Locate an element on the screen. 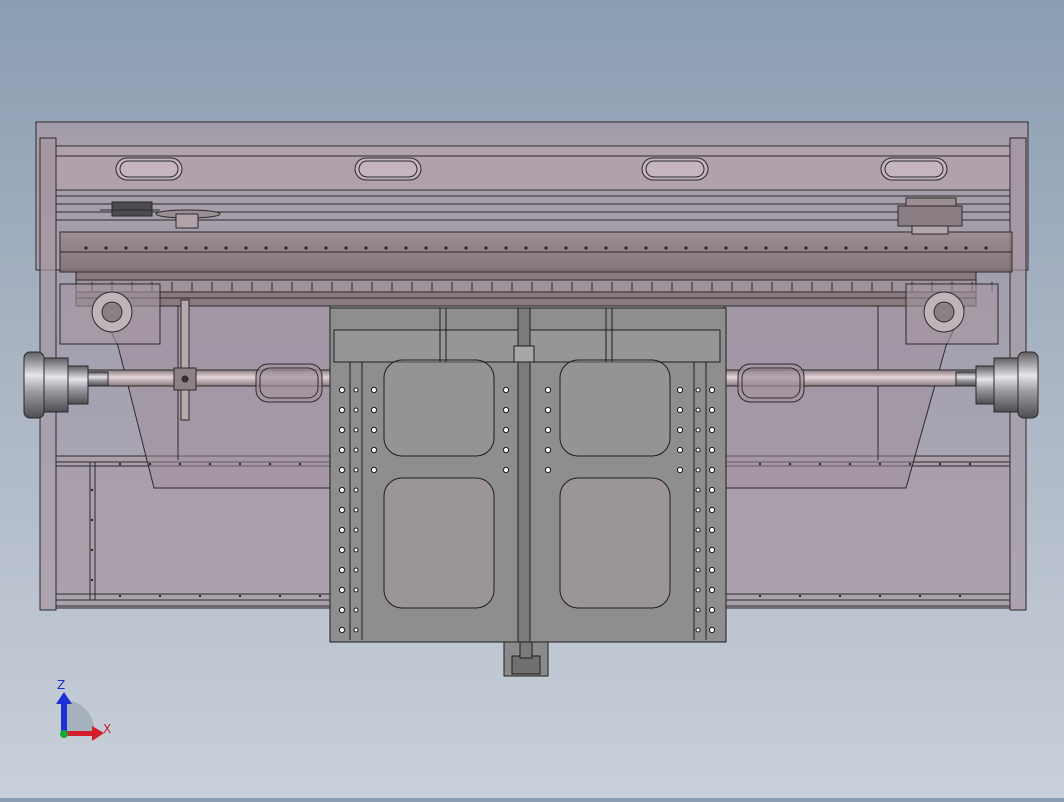 This screenshot has width=1064, height=802. bottom-mount is located at coordinates (526, 659).